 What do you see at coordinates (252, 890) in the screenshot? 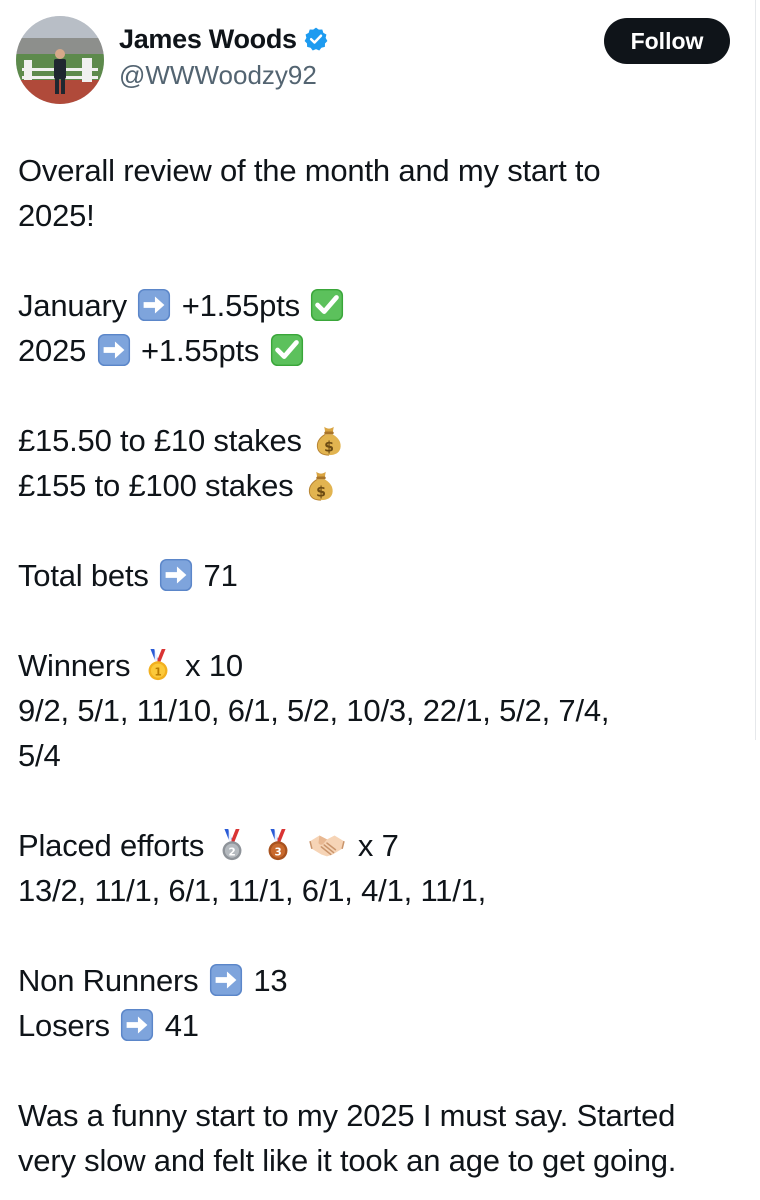
I see `placed-odds: 13/2, 11/1, 6/1, 11/1, 6/1, 4/1, 11/1,` at bounding box center [252, 890].